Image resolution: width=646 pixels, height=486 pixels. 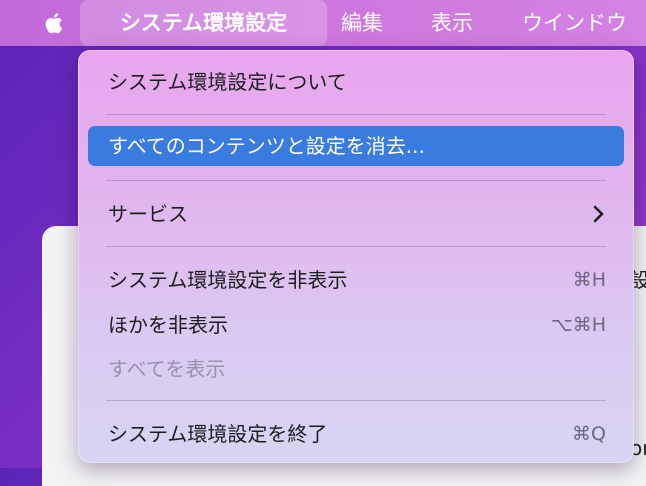 What do you see at coordinates (218, 434) in the screenshot?
I see `menu-item-label: システム環境設定を終了` at bounding box center [218, 434].